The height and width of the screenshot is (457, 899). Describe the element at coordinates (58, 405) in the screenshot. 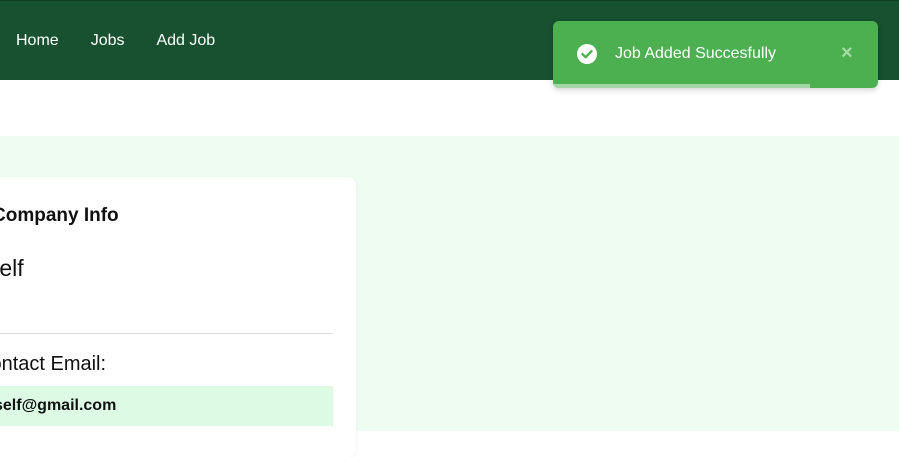

I see `contact-email-value: self@gmail.com` at that location.